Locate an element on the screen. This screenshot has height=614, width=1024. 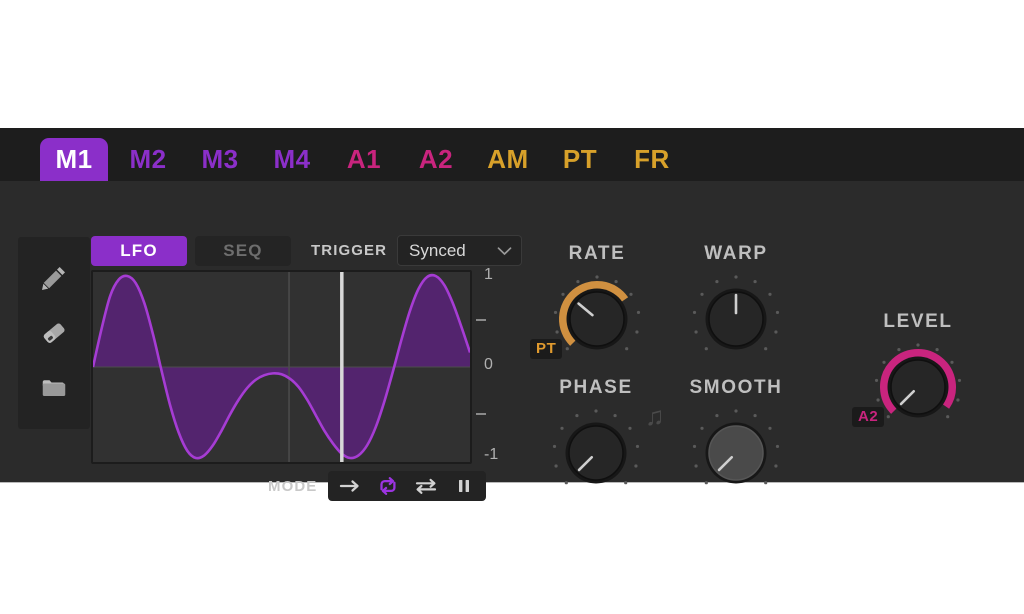
chevron-down-icon is located at coordinates (504, 251).